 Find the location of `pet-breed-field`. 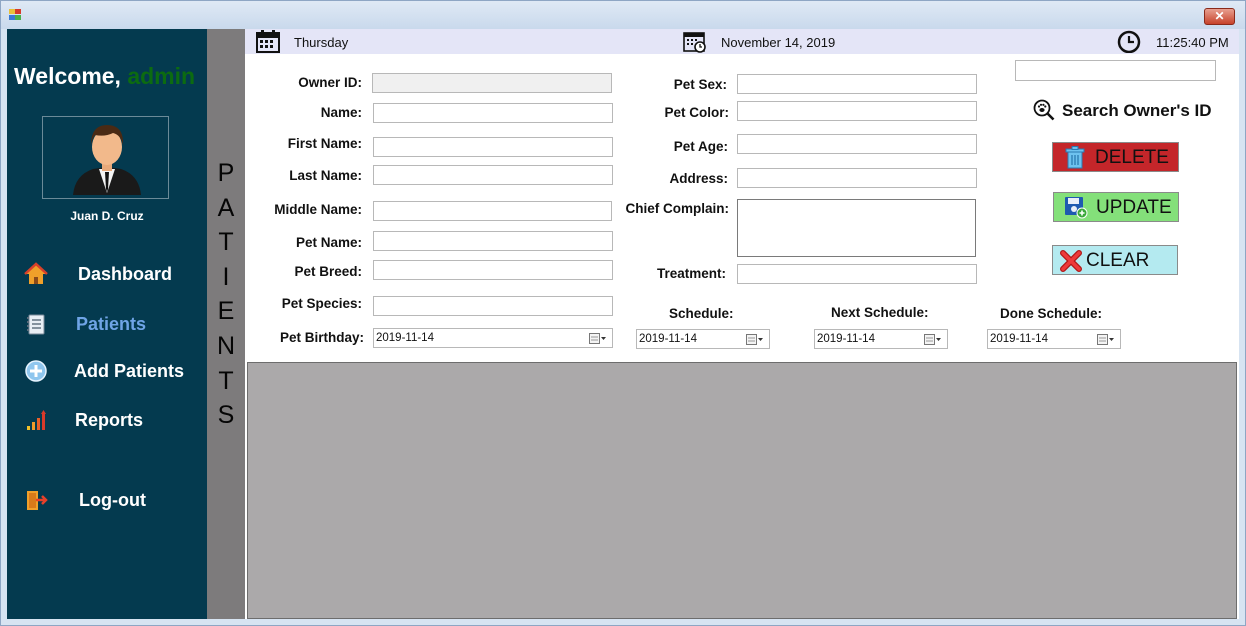

pet-breed-field is located at coordinates (493, 270).